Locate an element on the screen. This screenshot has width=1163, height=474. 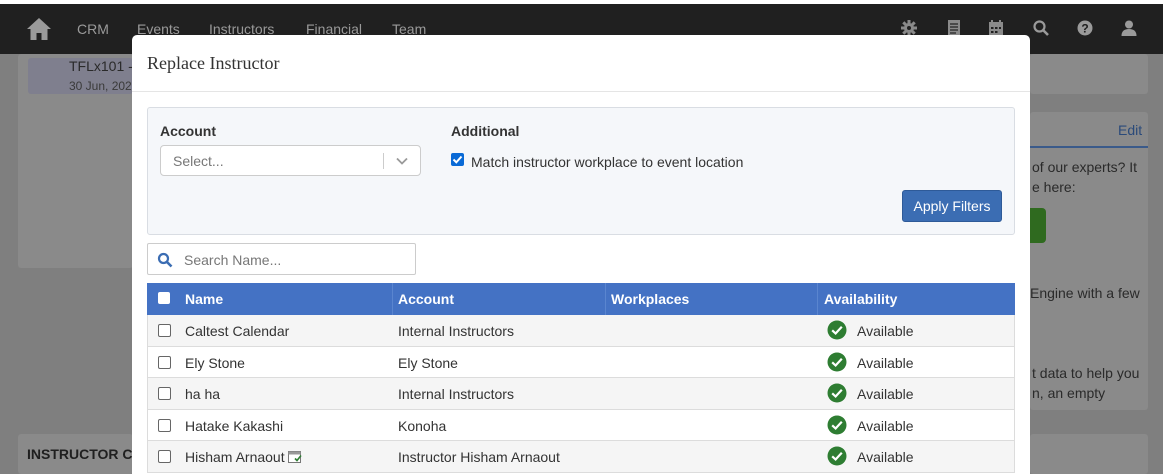
table-header: Name Account Workplaces Availability is located at coordinates (581, 299).